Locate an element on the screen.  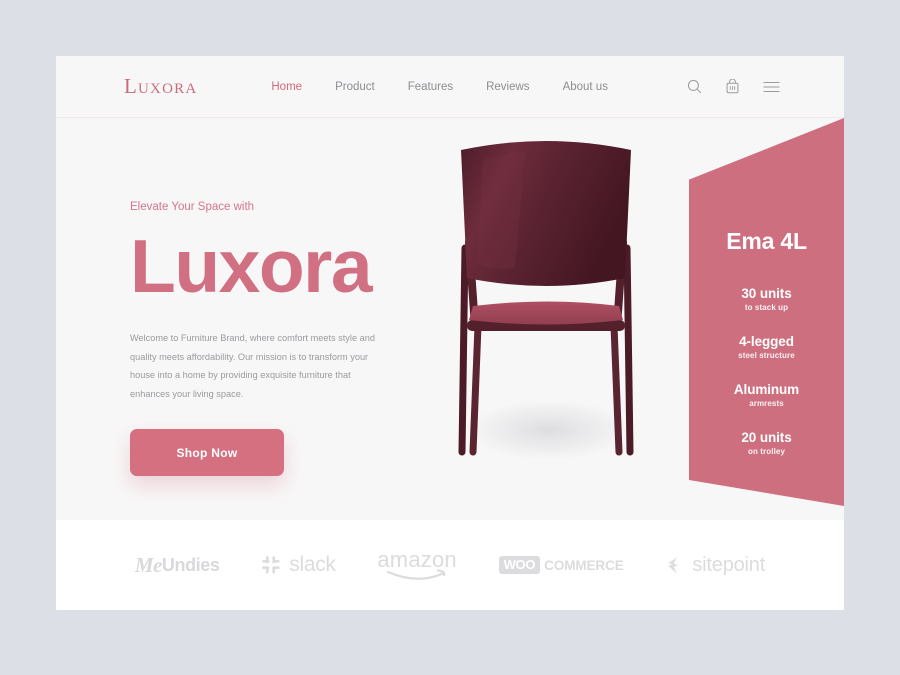
main-navigation: Home Product Features Reviews About us is located at coordinates (439, 87).